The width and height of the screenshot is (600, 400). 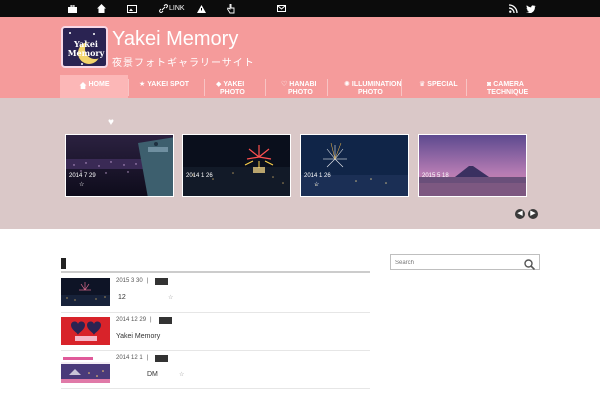 What do you see at coordinates (163, 8) in the screenshot?
I see `link-icon` at bounding box center [163, 8].